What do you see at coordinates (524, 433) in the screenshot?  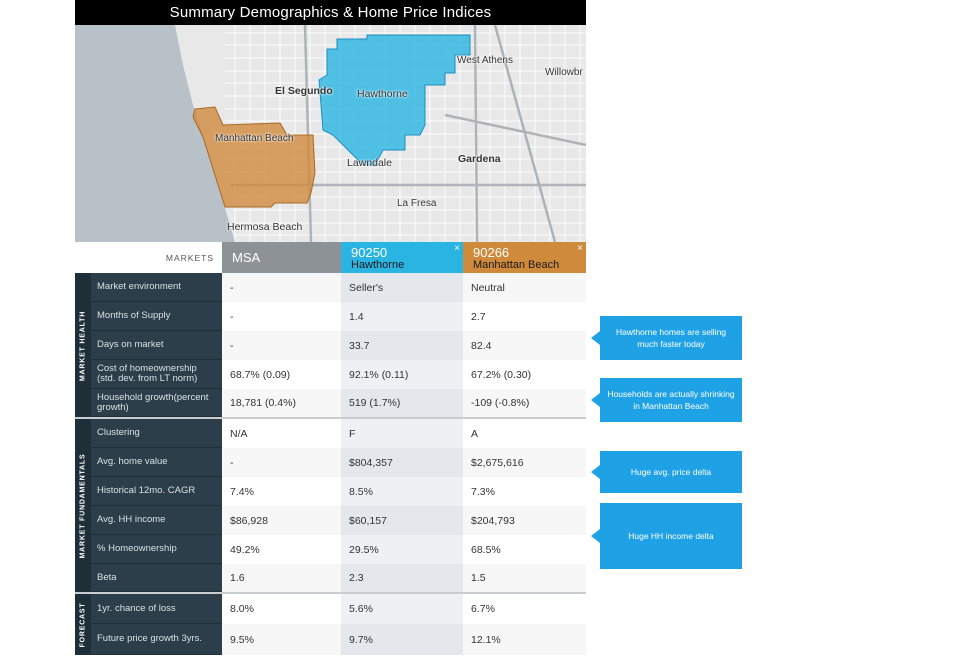 I see `cell-manhattan-beach: A` at bounding box center [524, 433].